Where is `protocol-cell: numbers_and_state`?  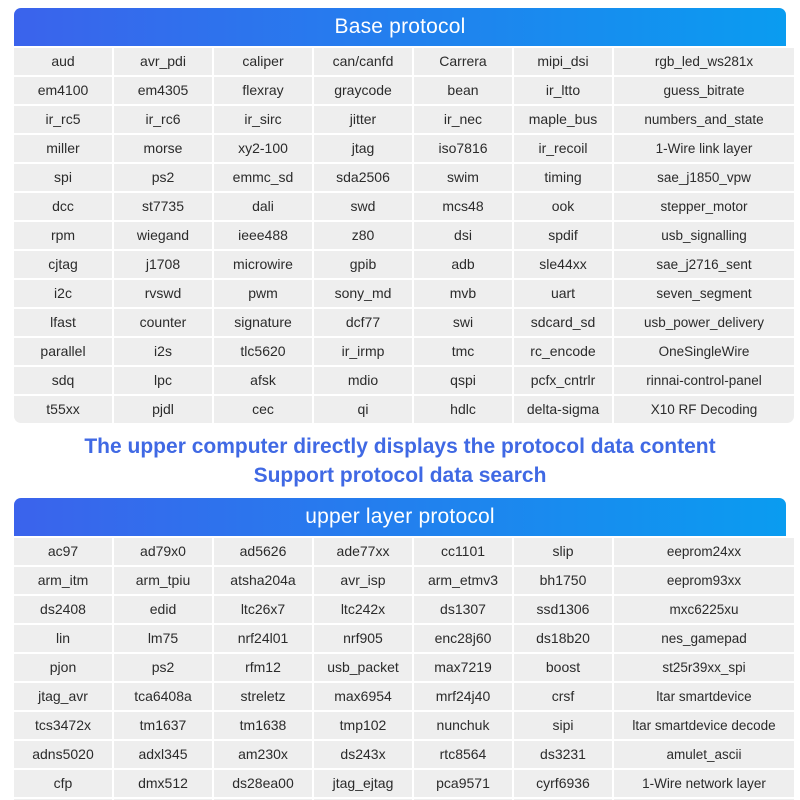
protocol-cell: numbers_and_state is located at coordinates (704, 119).